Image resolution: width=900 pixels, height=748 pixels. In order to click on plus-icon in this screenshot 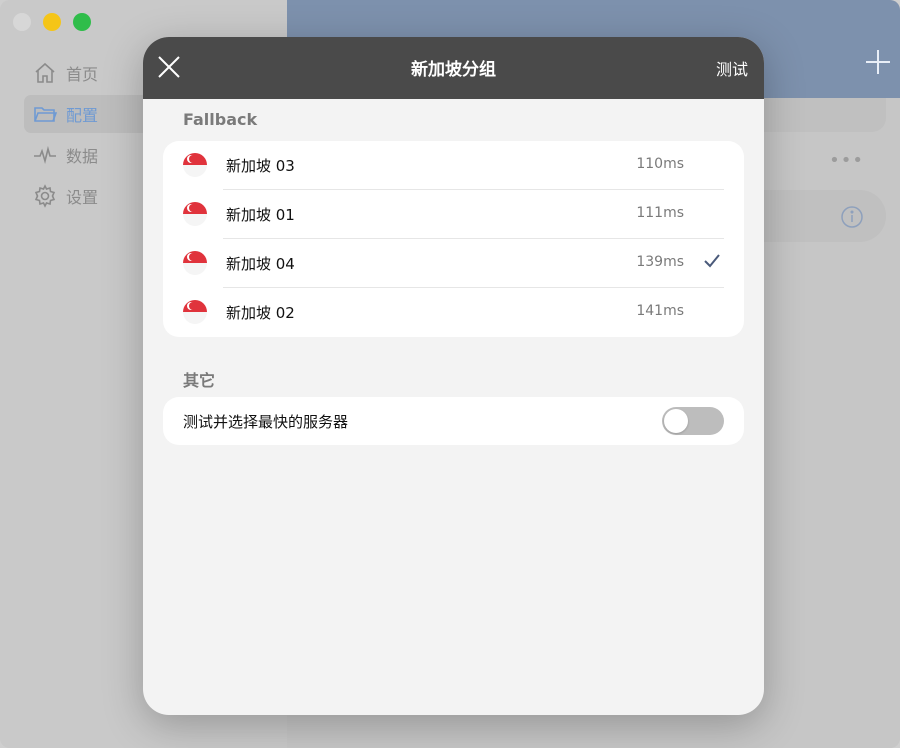, I will do `click(878, 62)`.